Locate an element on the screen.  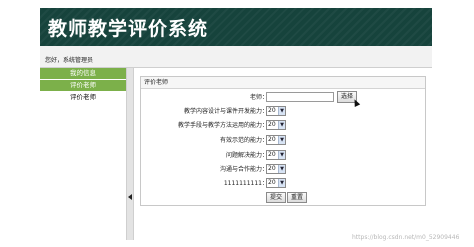
submit-button: 提交 is located at coordinates (276, 197).